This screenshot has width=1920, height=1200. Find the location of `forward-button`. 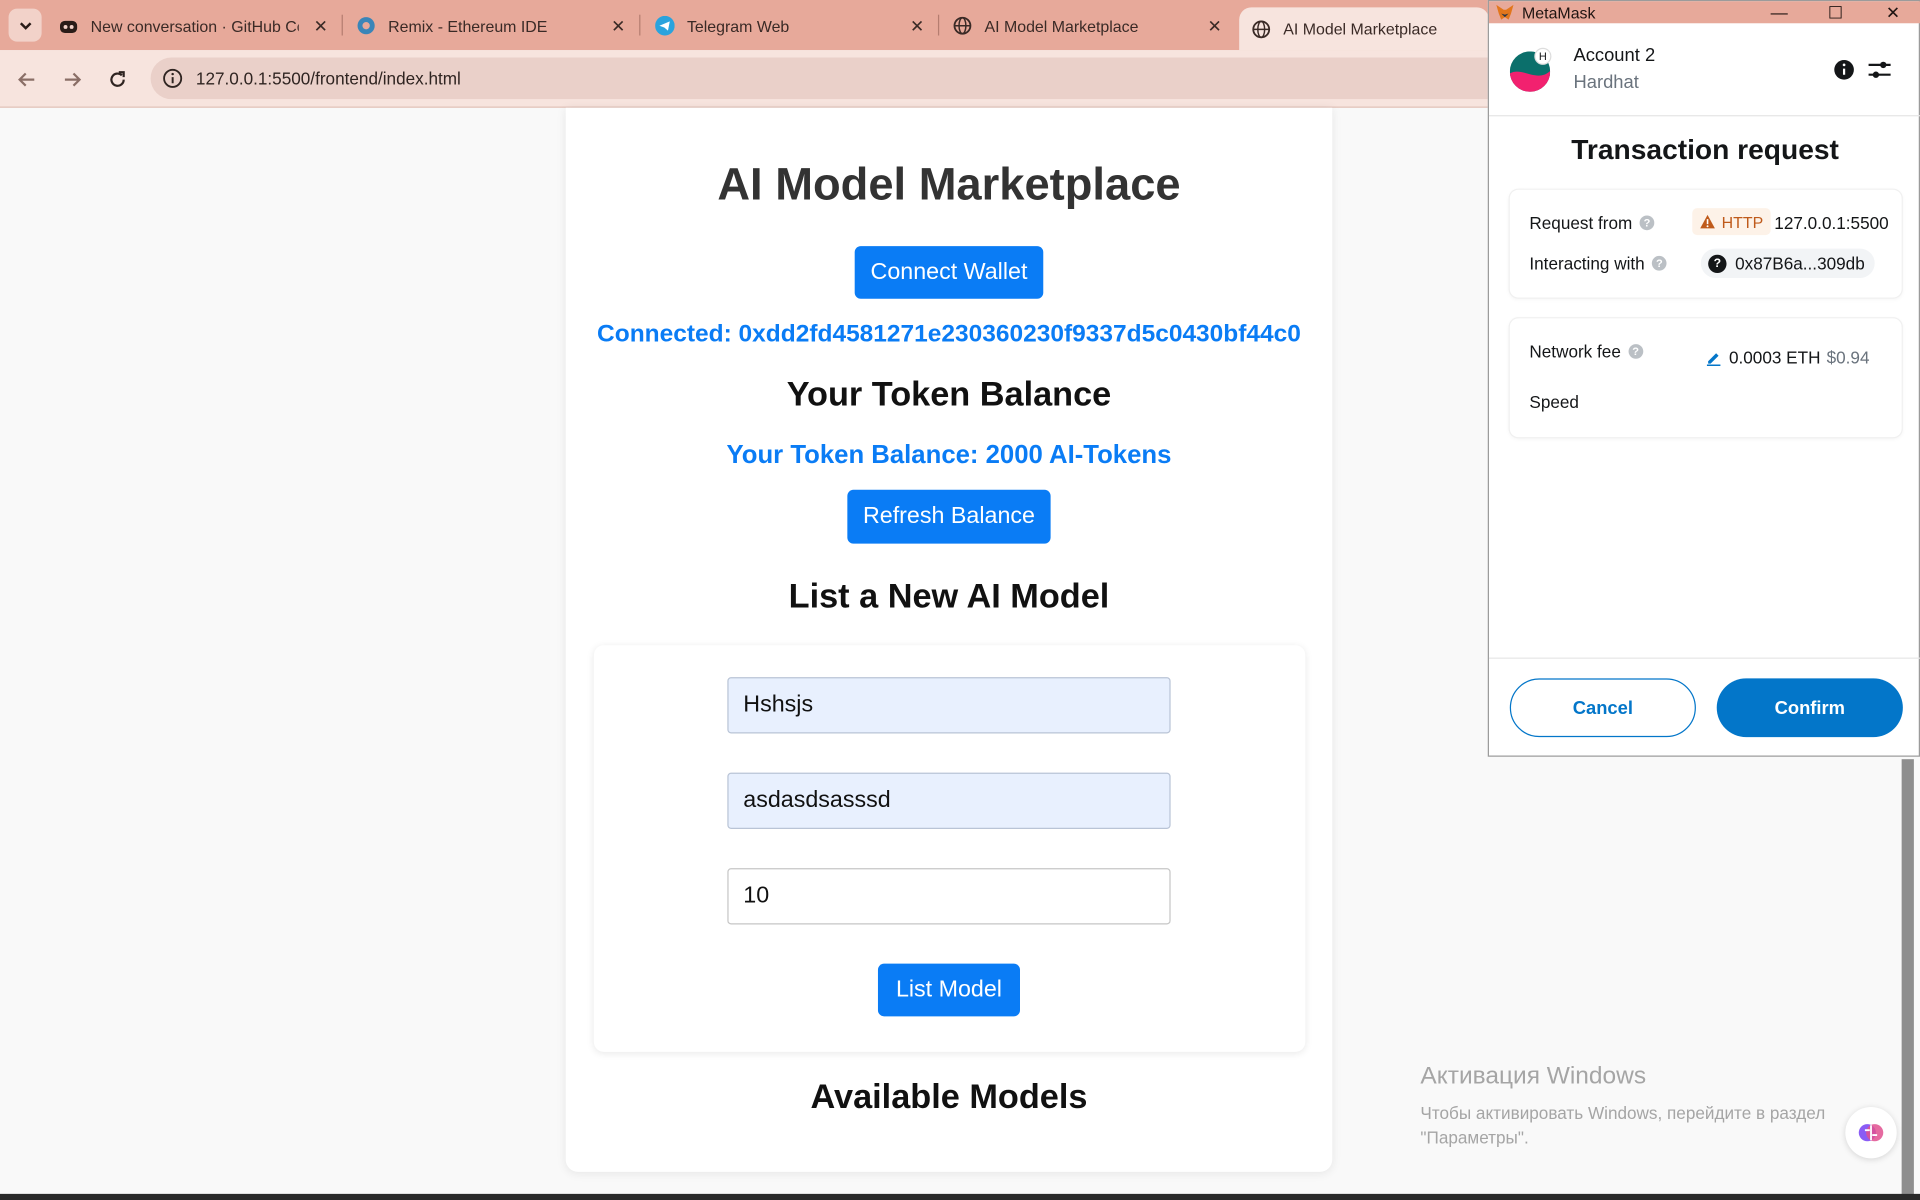

forward-button is located at coordinates (72, 80).